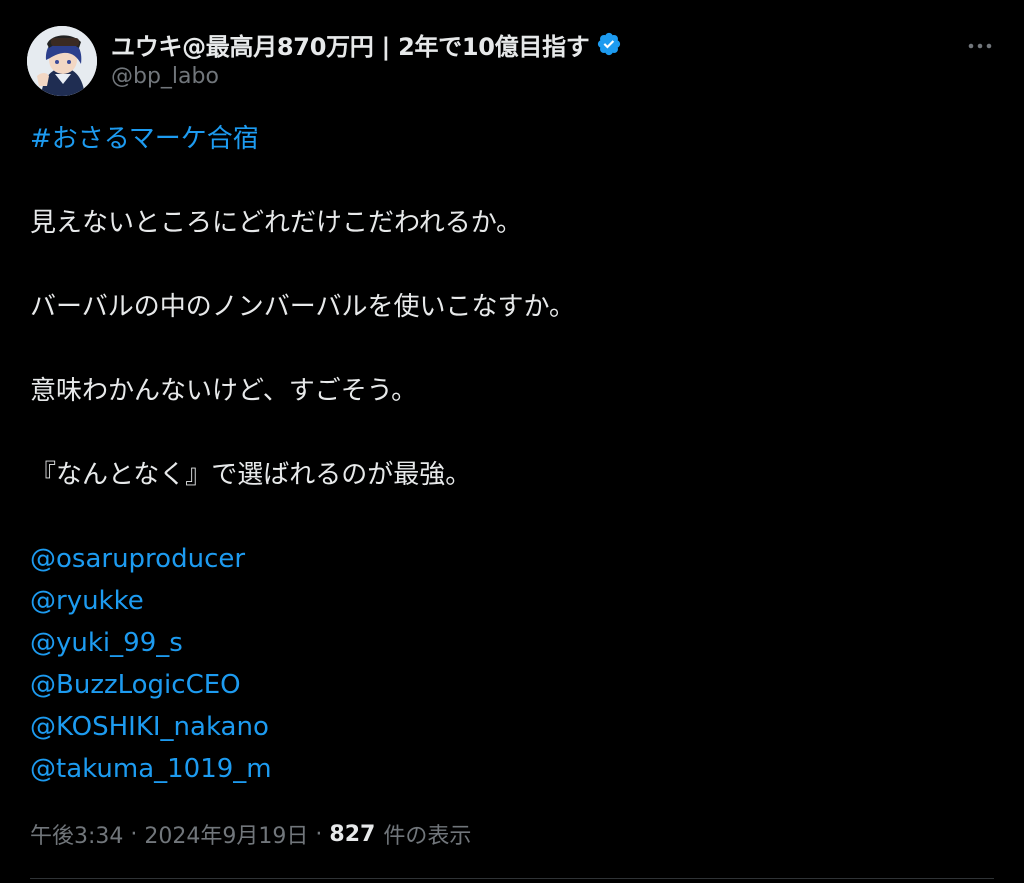  What do you see at coordinates (226, 834) in the screenshot?
I see `tweet-date: 2024年9月19日` at bounding box center [226, 834].